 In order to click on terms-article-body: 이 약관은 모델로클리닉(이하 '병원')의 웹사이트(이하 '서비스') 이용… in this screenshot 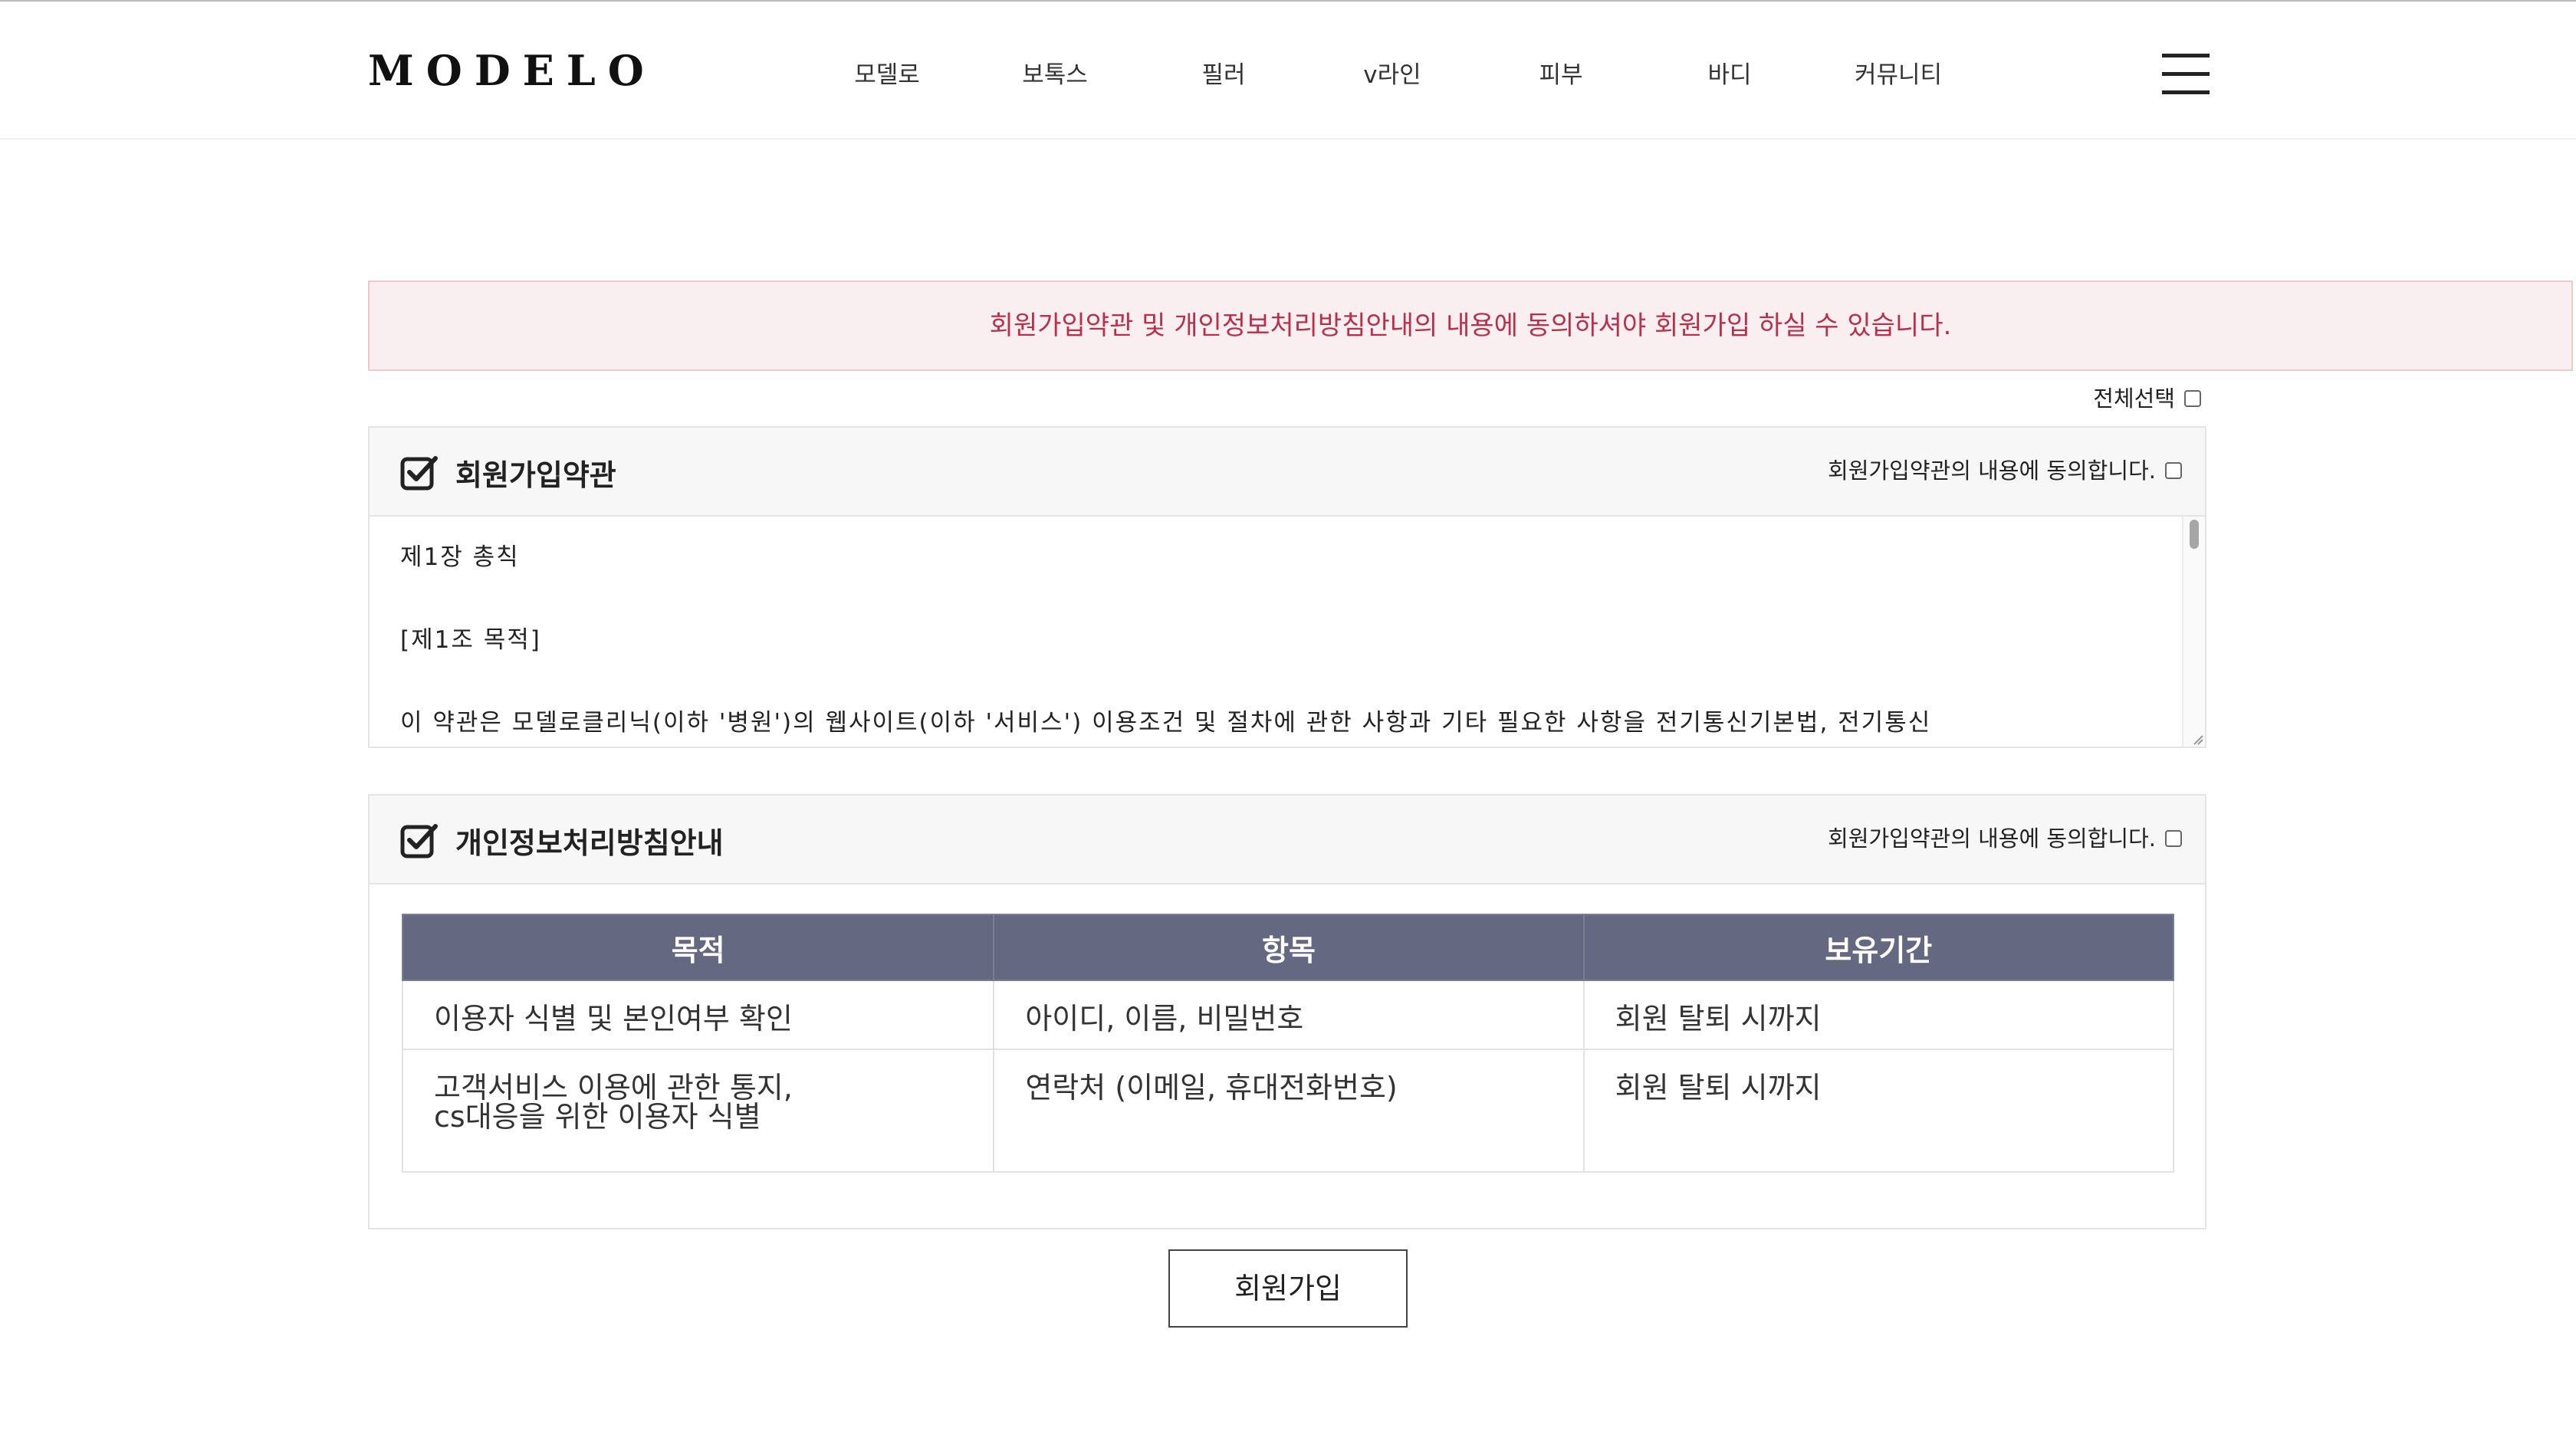, I will do `click(1166, 723)`.